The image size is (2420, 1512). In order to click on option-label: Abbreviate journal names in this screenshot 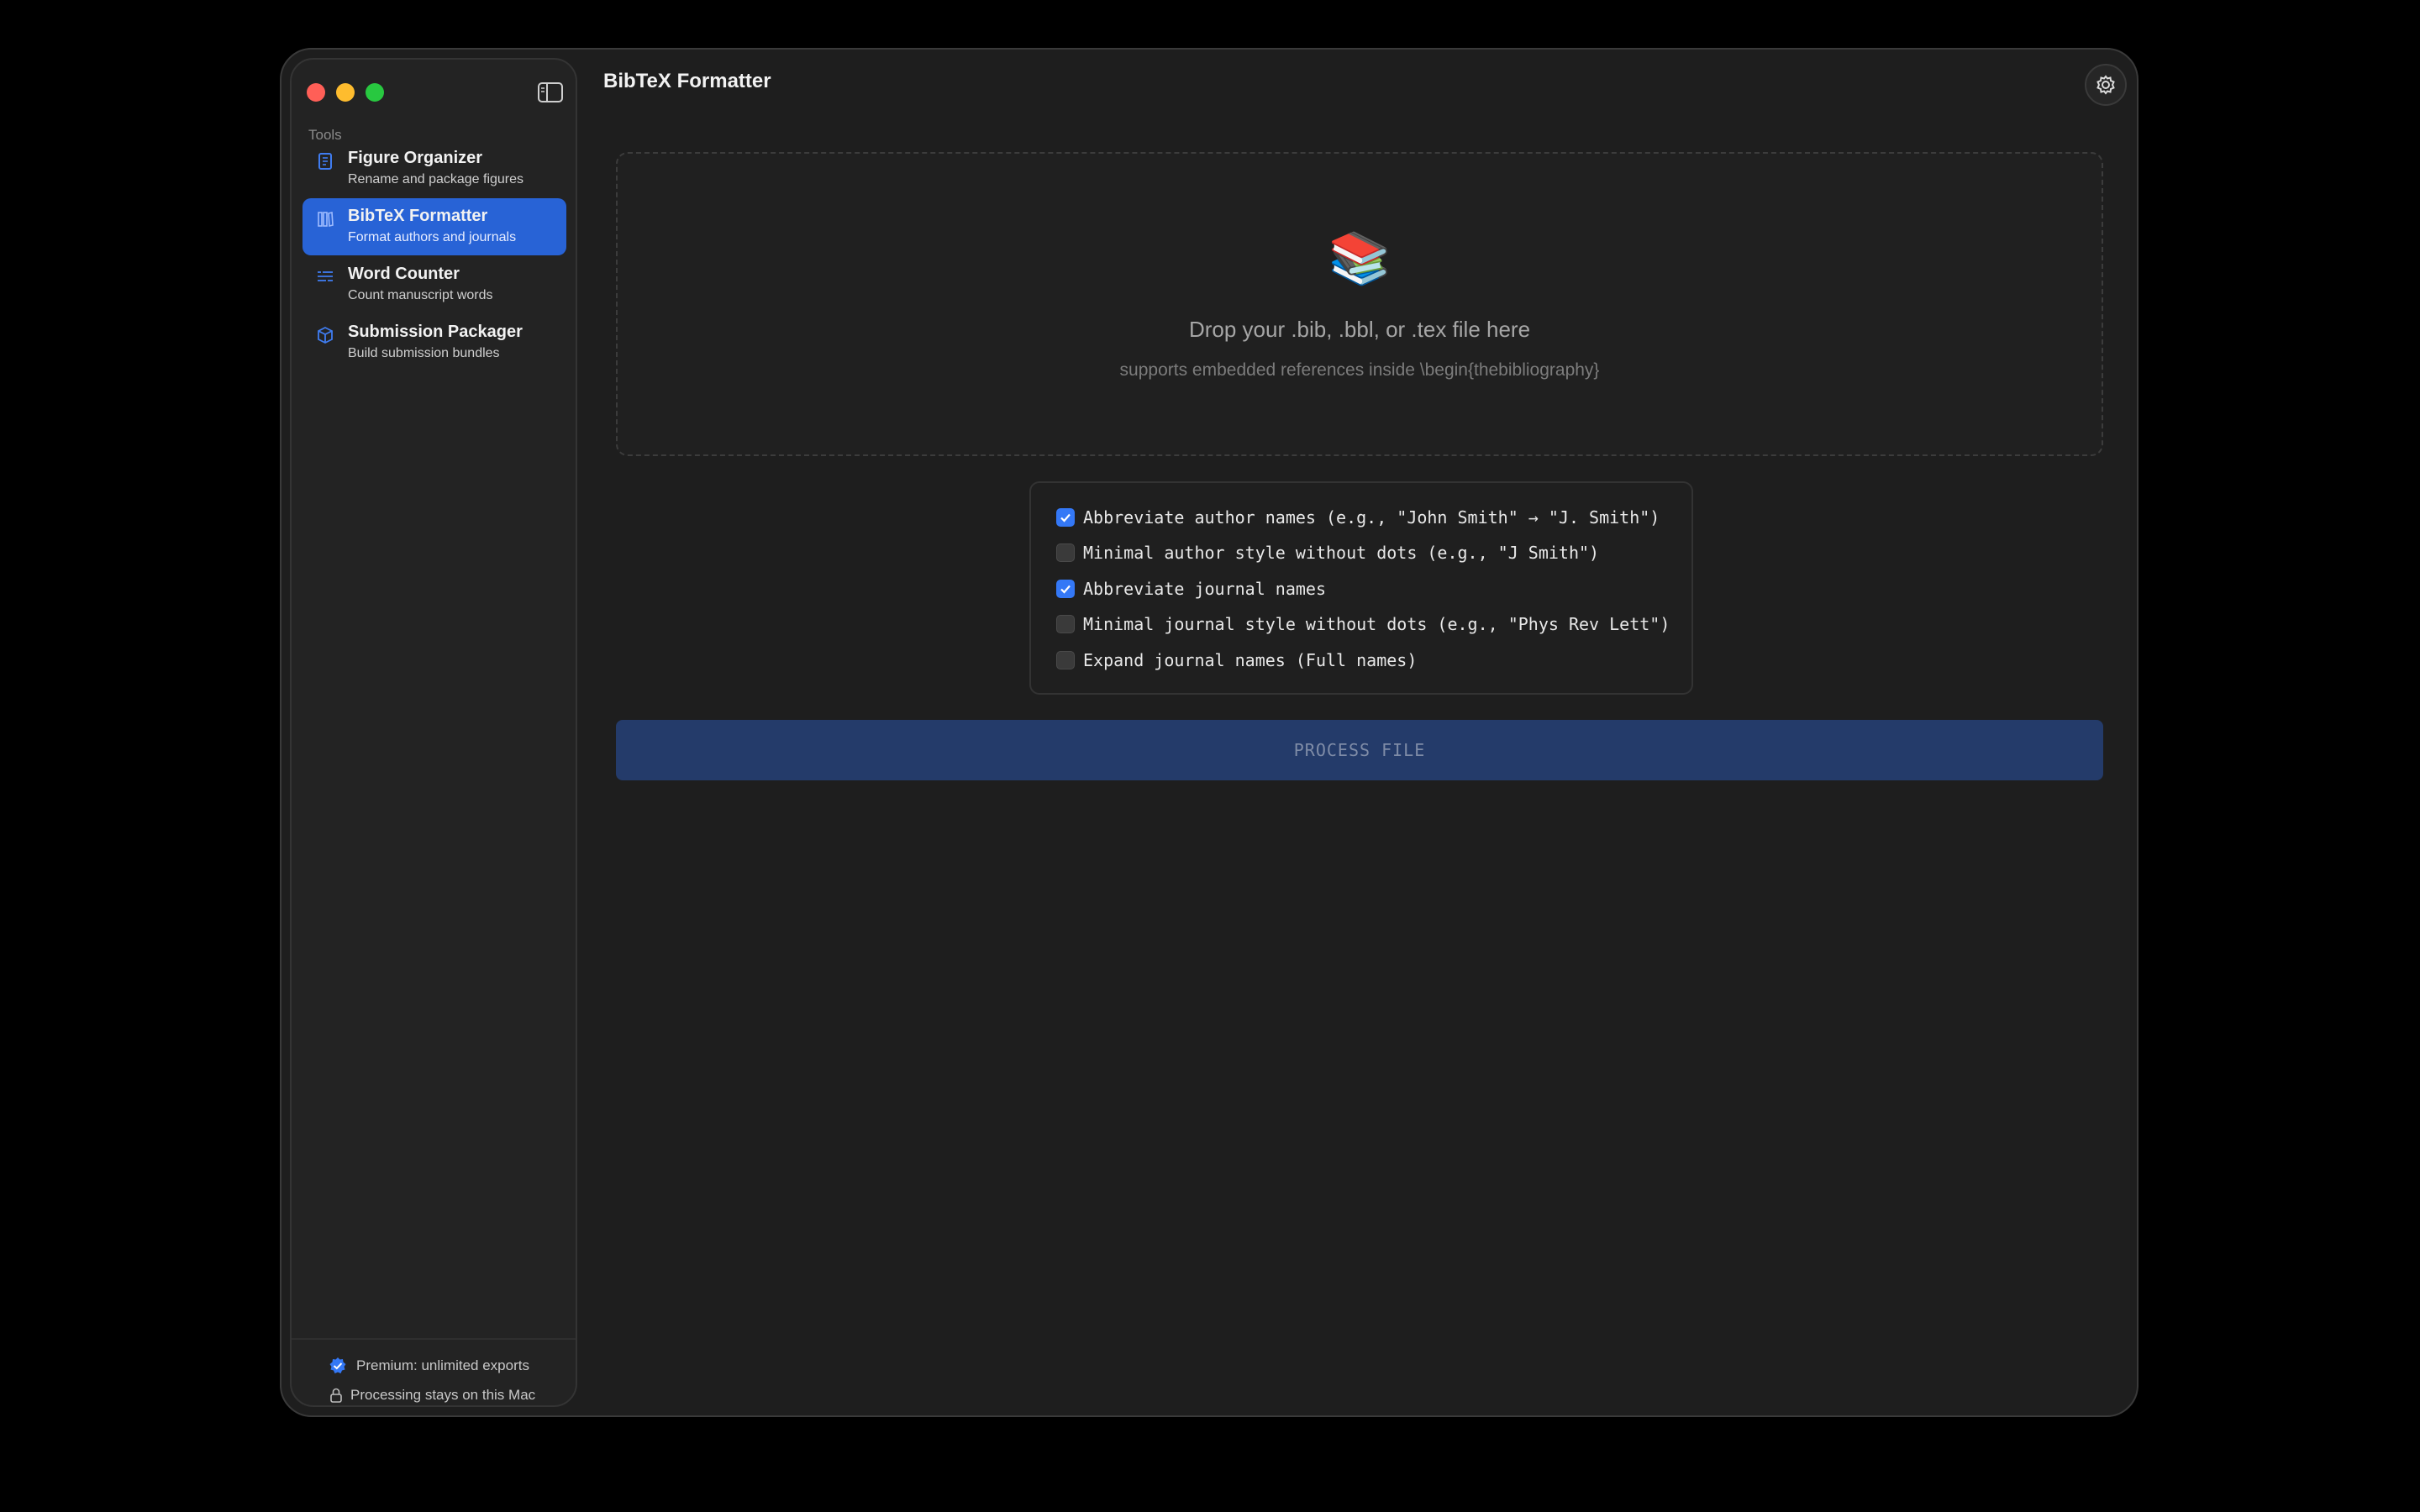, I will do `click(1204, 589)`.